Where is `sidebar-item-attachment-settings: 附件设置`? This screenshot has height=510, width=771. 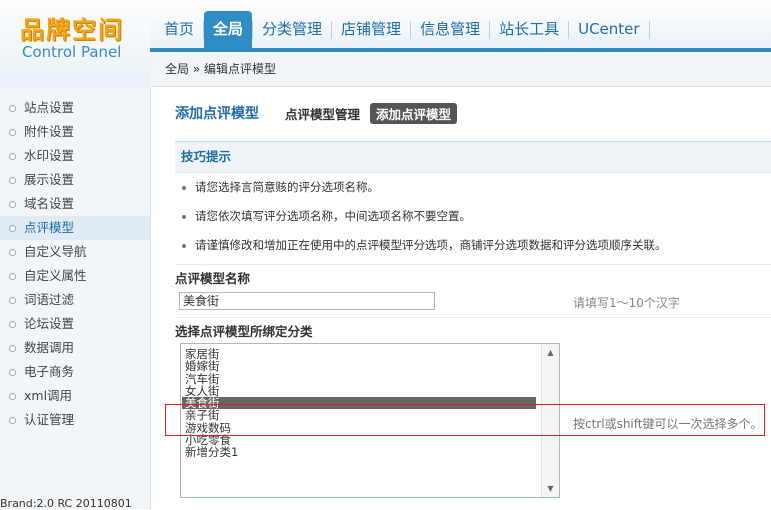 sidebar-item-attachment-settings: 附件设置 is located at coordinates (75, 132).